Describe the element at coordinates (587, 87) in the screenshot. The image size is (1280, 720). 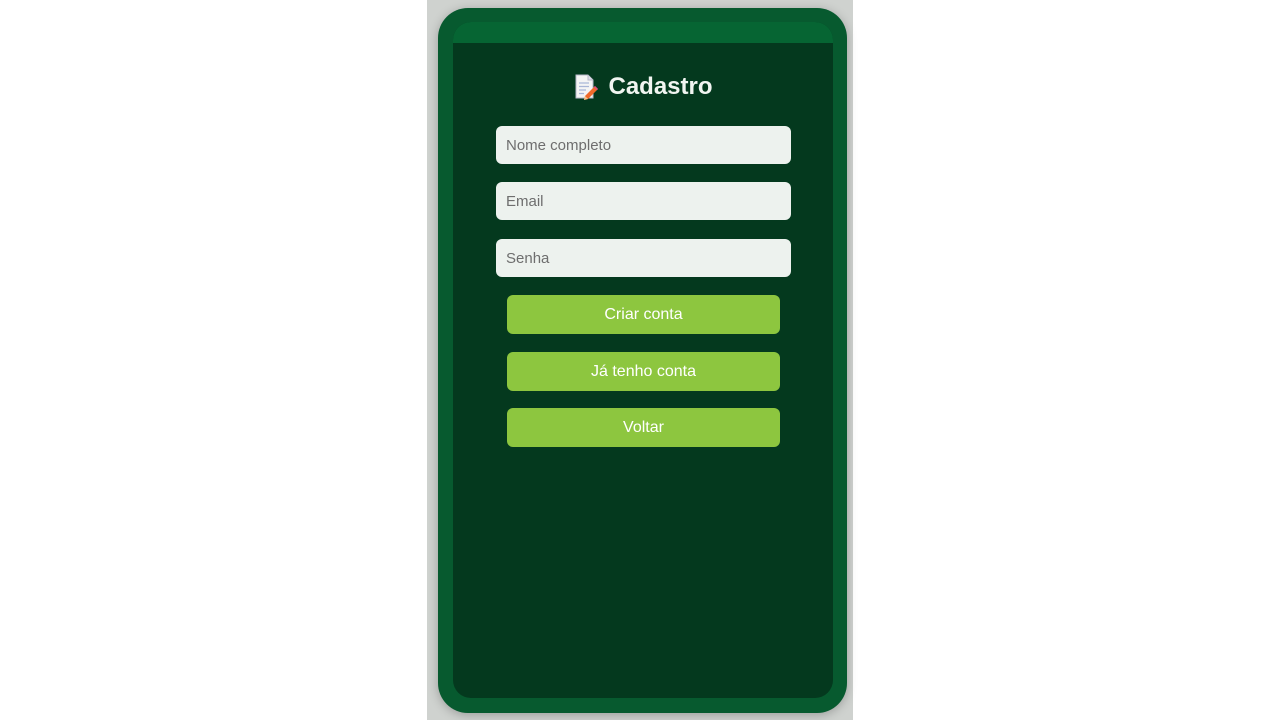
I see `memo-icon` at that location.